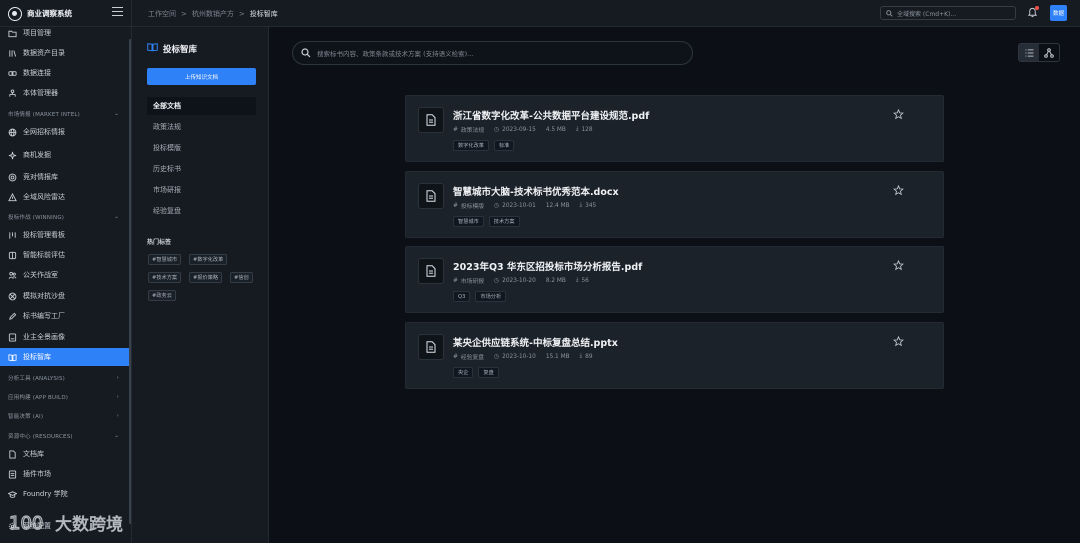 The width and height of the screenshot is (1080, 543). What do you see at coordinates (201, 127) in the screenshot?
I see `category-policy: 政策法规` at bounding box center [201, 127].